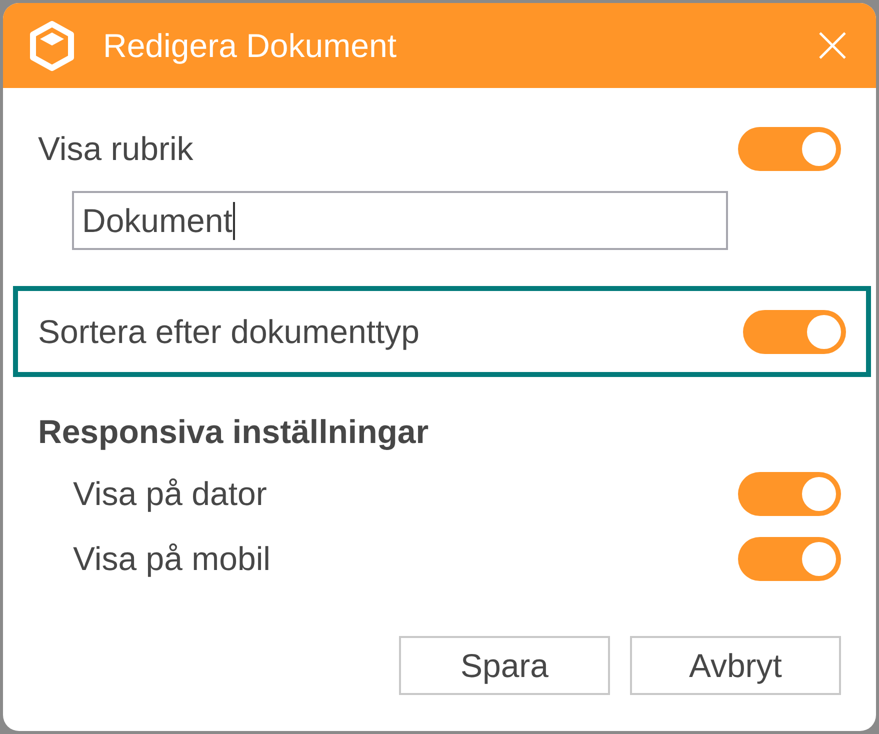 The width and height of the screenshot is (879, 734). Describe the element at coordinates (735, 665) in the screenshot. I see `cancel-button: Avbryt` at that location.